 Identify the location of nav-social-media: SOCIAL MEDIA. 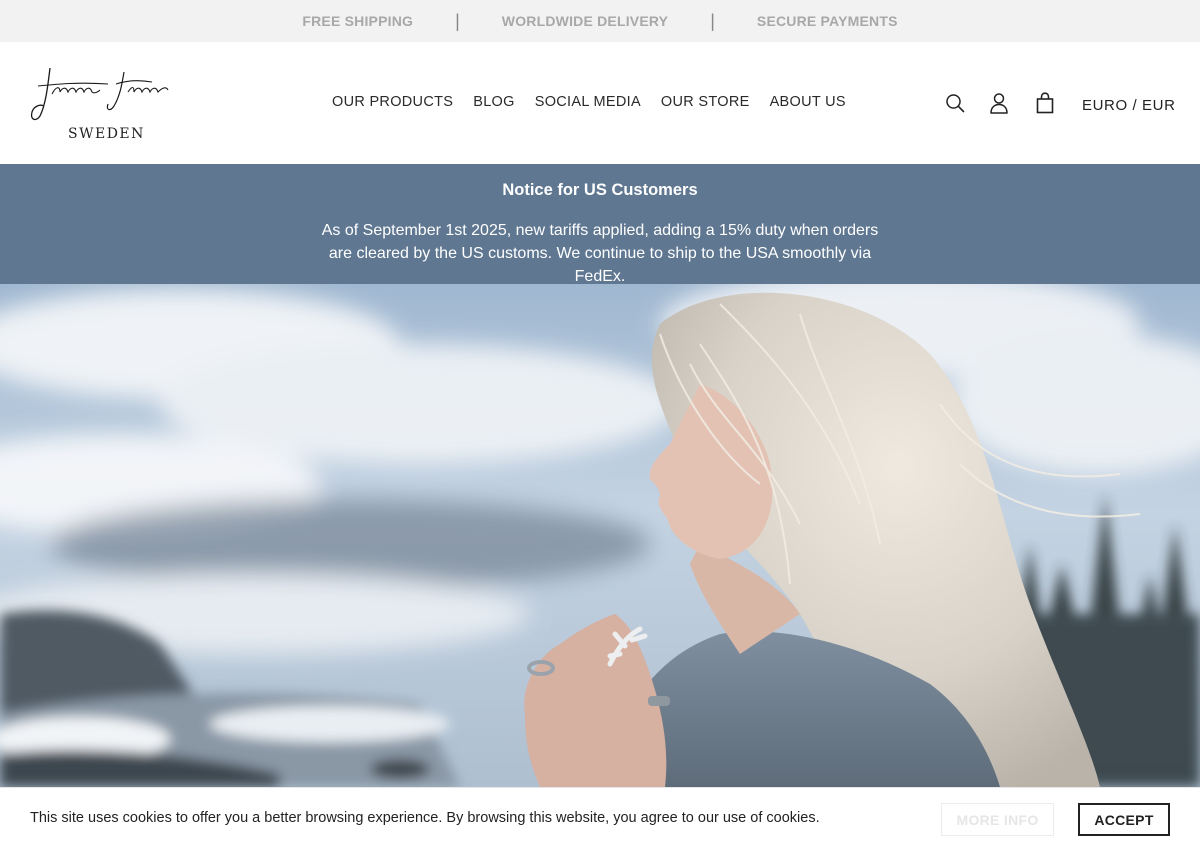
(588, 102).